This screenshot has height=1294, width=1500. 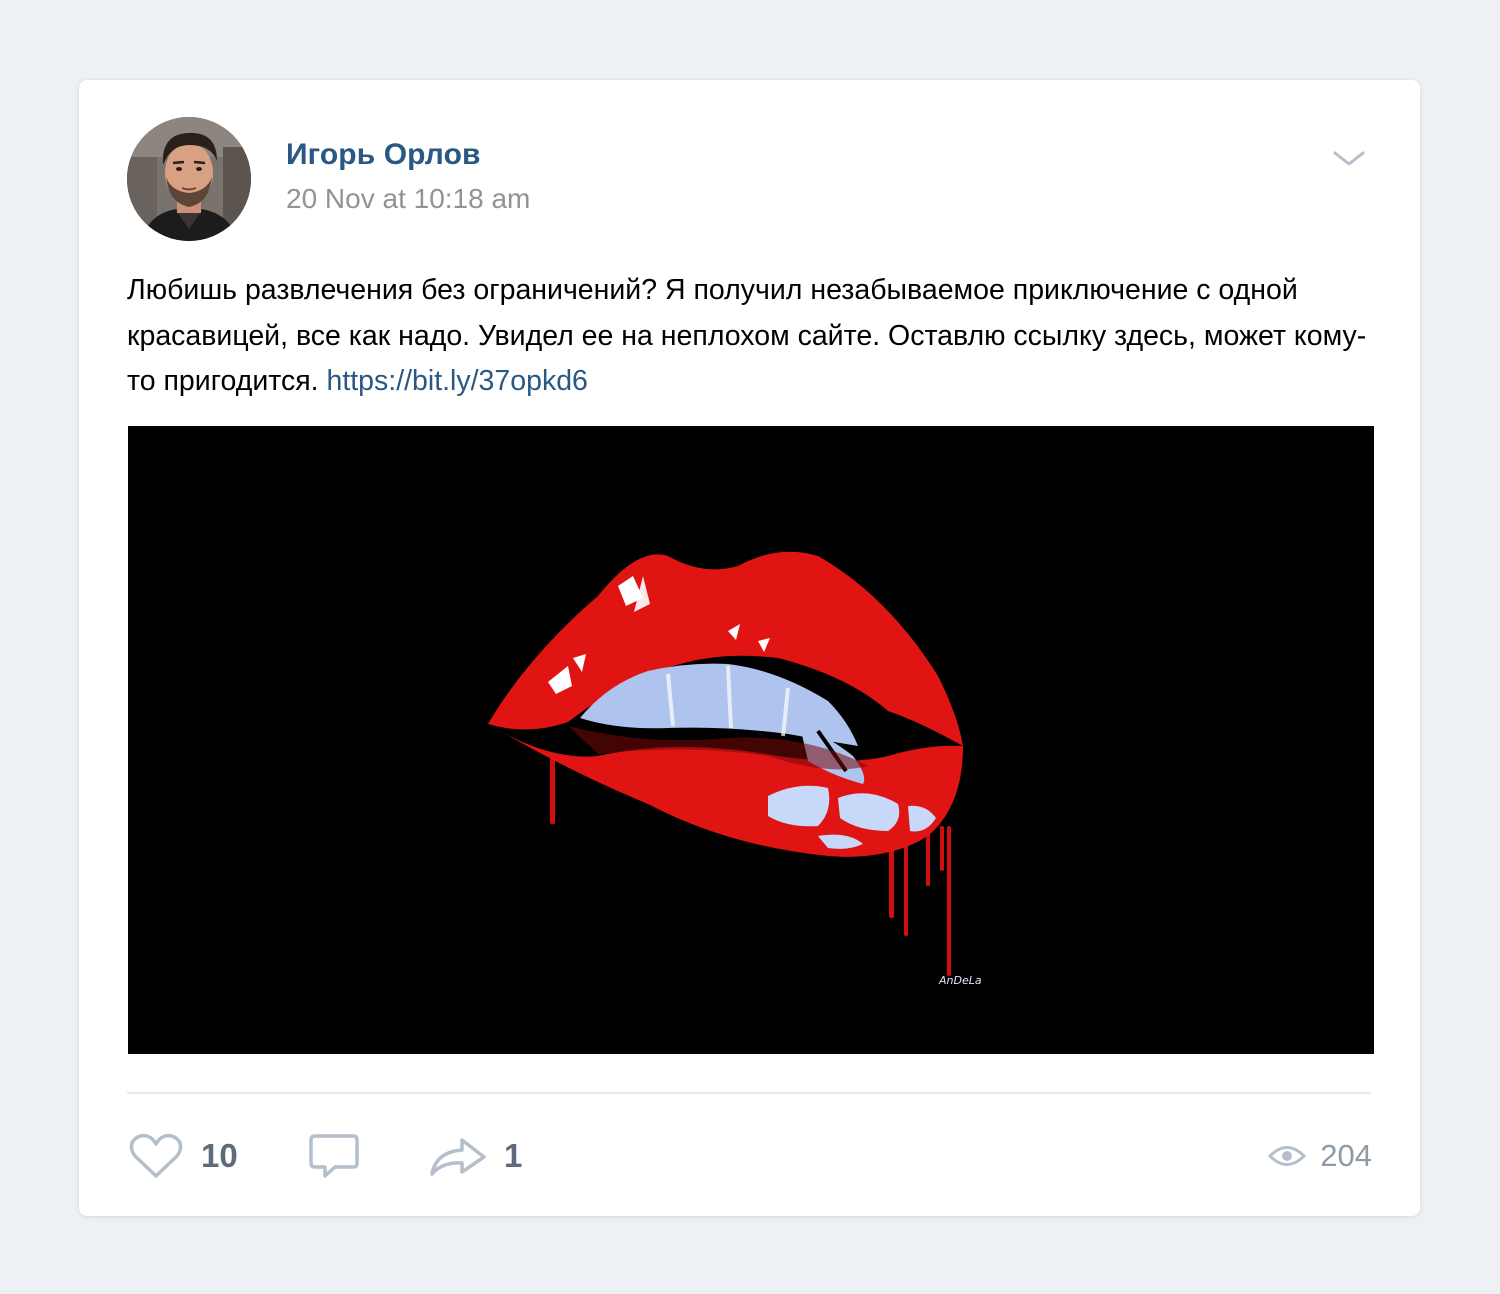 I want to click on post-divider, so click(x=749, y=1093).